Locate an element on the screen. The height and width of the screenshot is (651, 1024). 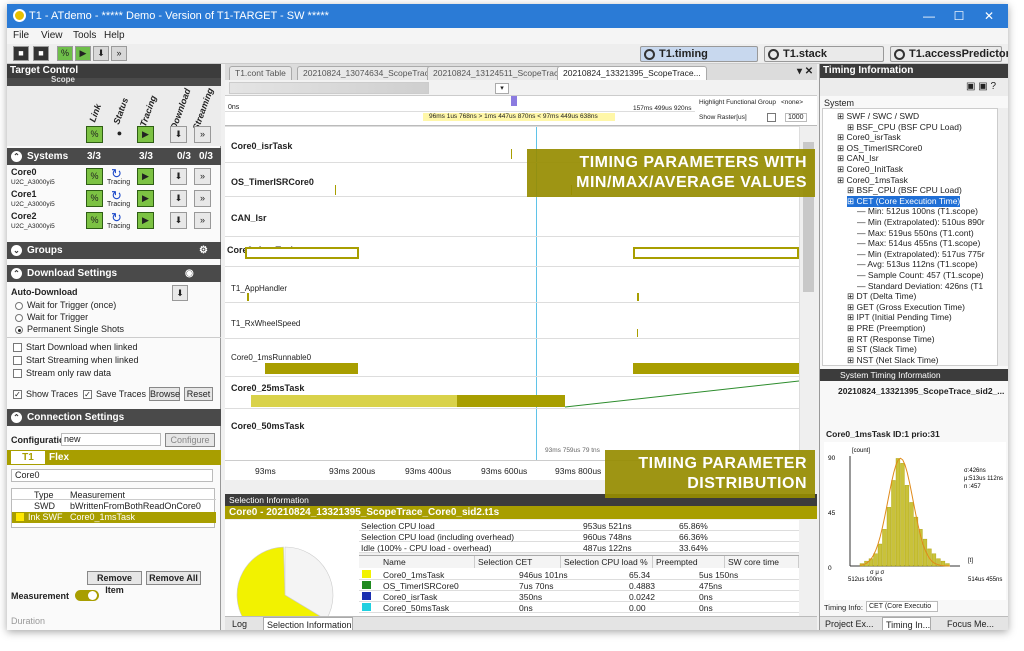
groups-section: ⌄ Groups ⚙ is located at coordinates (114, 250).